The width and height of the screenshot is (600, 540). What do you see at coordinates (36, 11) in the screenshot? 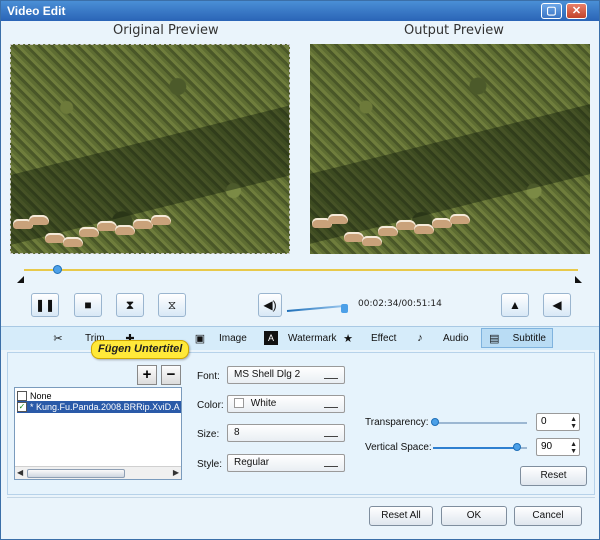
I see `window-title: Video Edit` at bounding box center [36, 11].